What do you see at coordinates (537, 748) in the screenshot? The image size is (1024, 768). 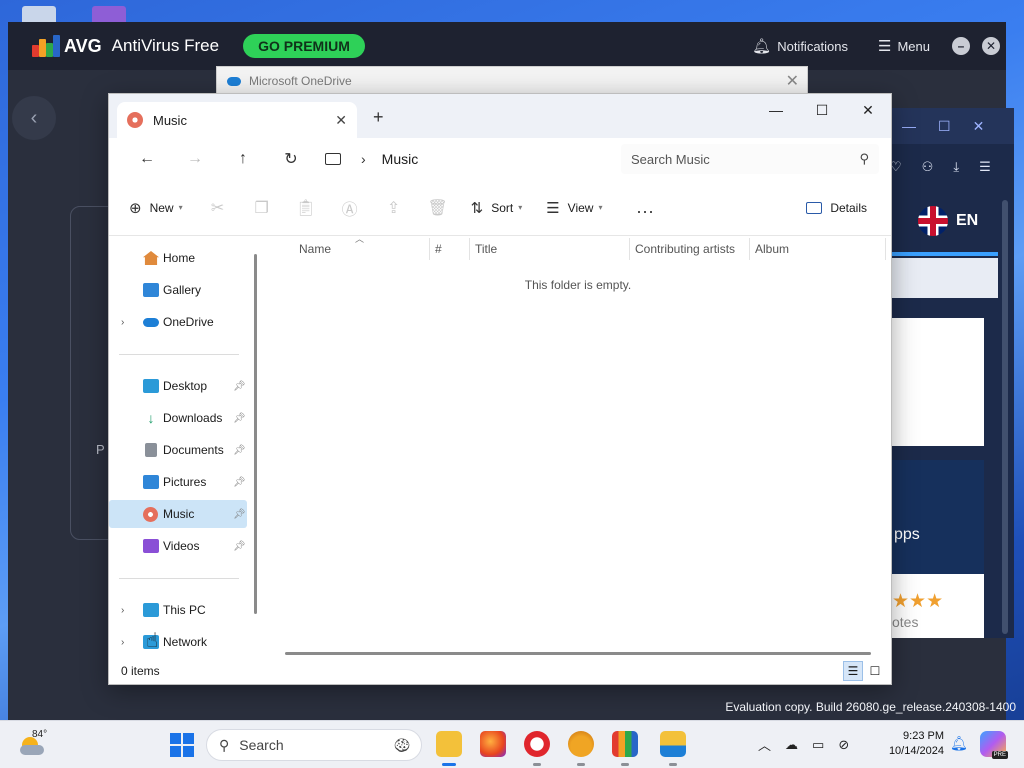 I see `taskbar-opera` at bounding box center [537, 748].